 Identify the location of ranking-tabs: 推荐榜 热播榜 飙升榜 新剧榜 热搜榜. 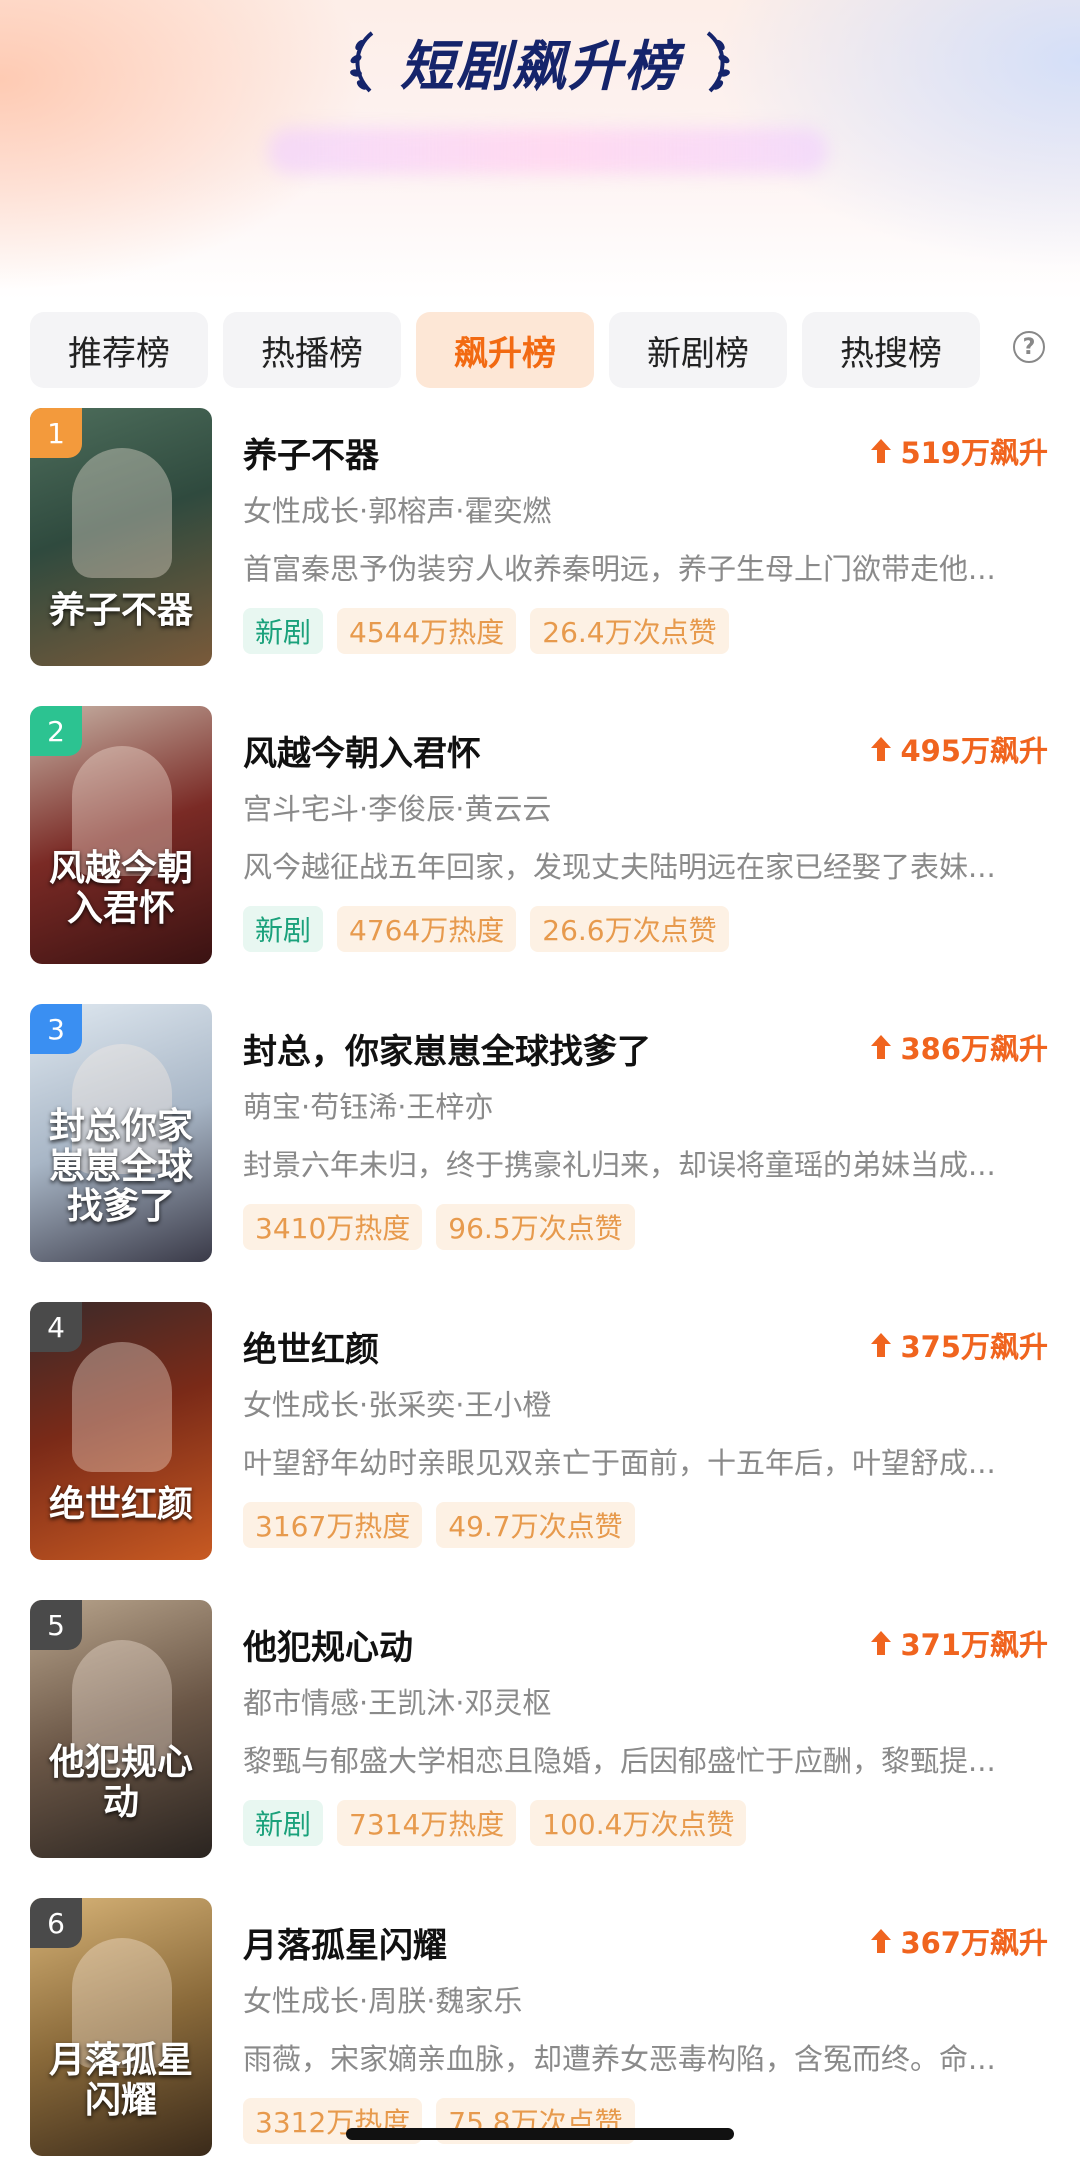
(505, 350).